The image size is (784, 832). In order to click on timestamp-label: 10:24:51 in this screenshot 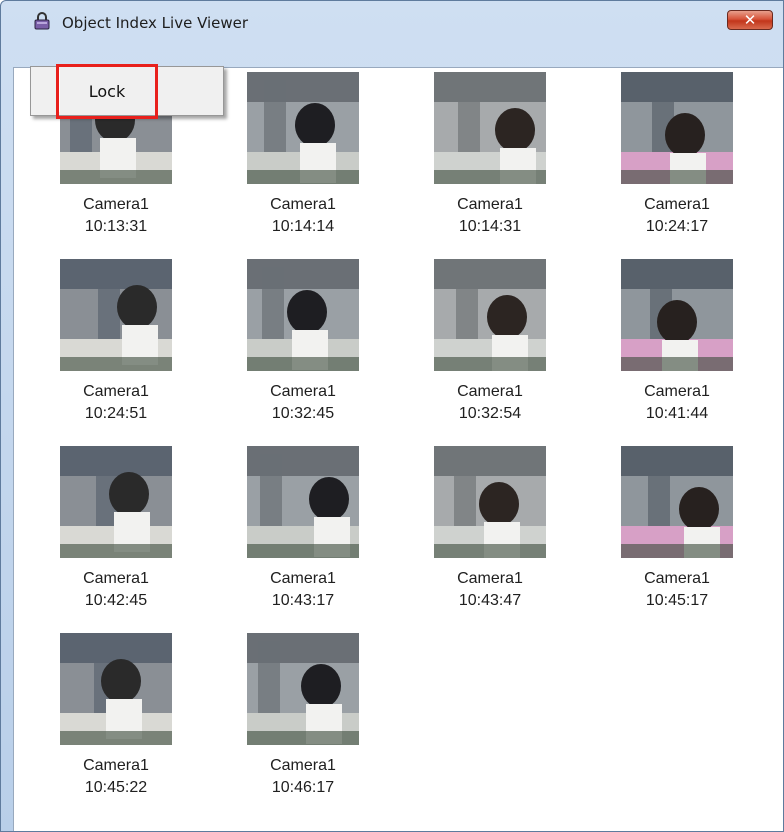, I will do `click(116, 413)`.